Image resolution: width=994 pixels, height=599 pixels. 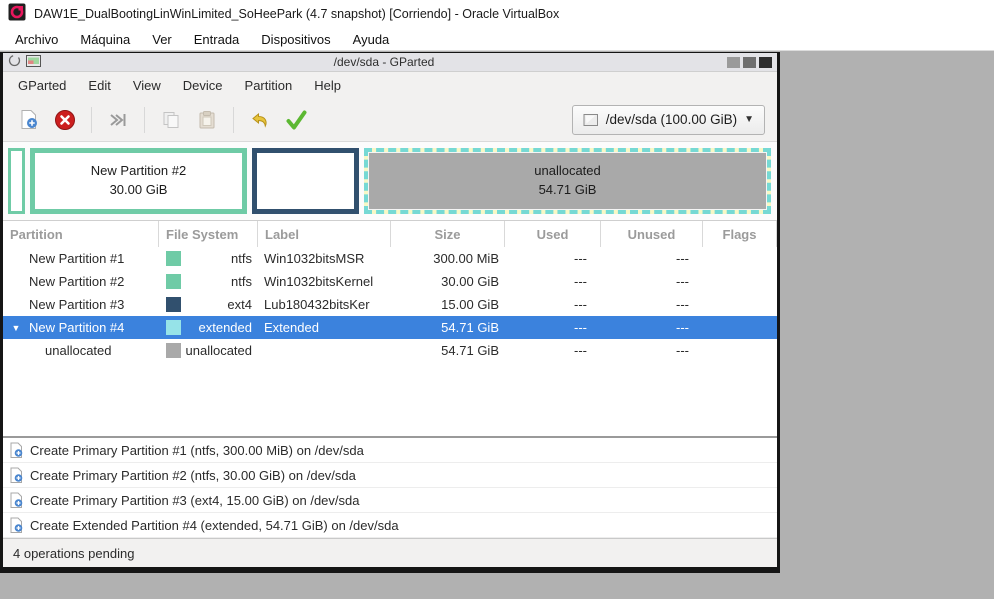 I want to click on menu-device: Device, so click(x=203, y=85).